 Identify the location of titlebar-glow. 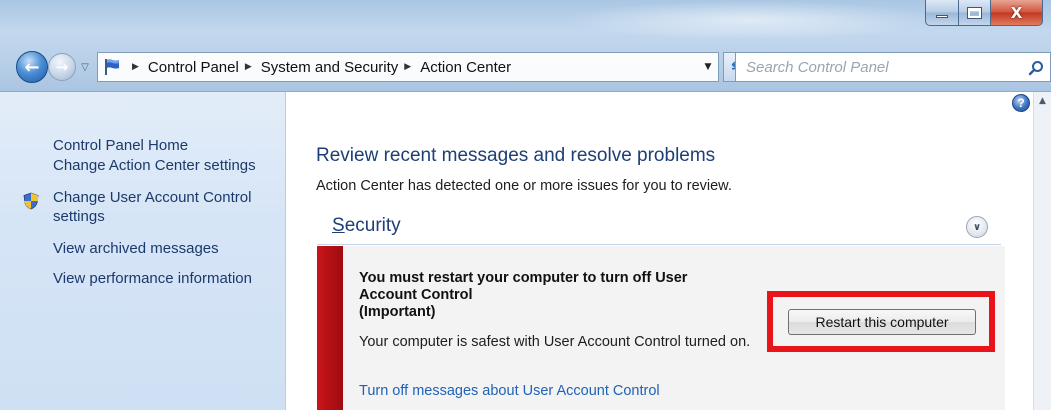
(750, 20).